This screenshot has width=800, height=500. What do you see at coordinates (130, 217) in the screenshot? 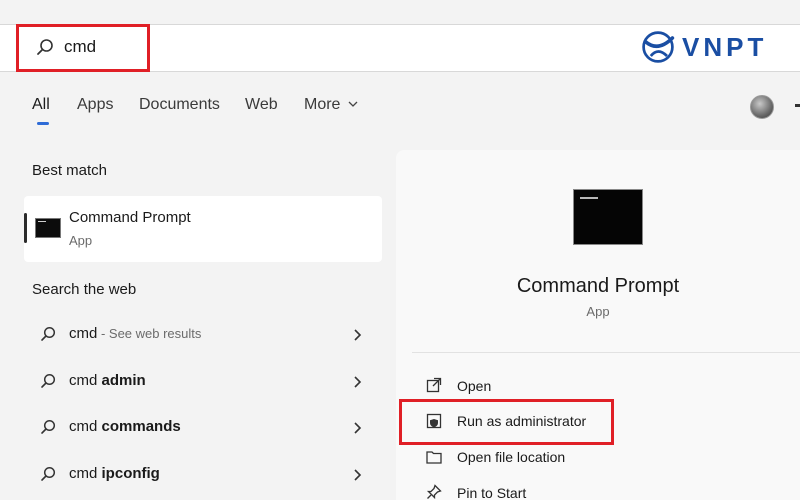
I see `best-match-title: Command Prompt` at bounding box center [130, 217].